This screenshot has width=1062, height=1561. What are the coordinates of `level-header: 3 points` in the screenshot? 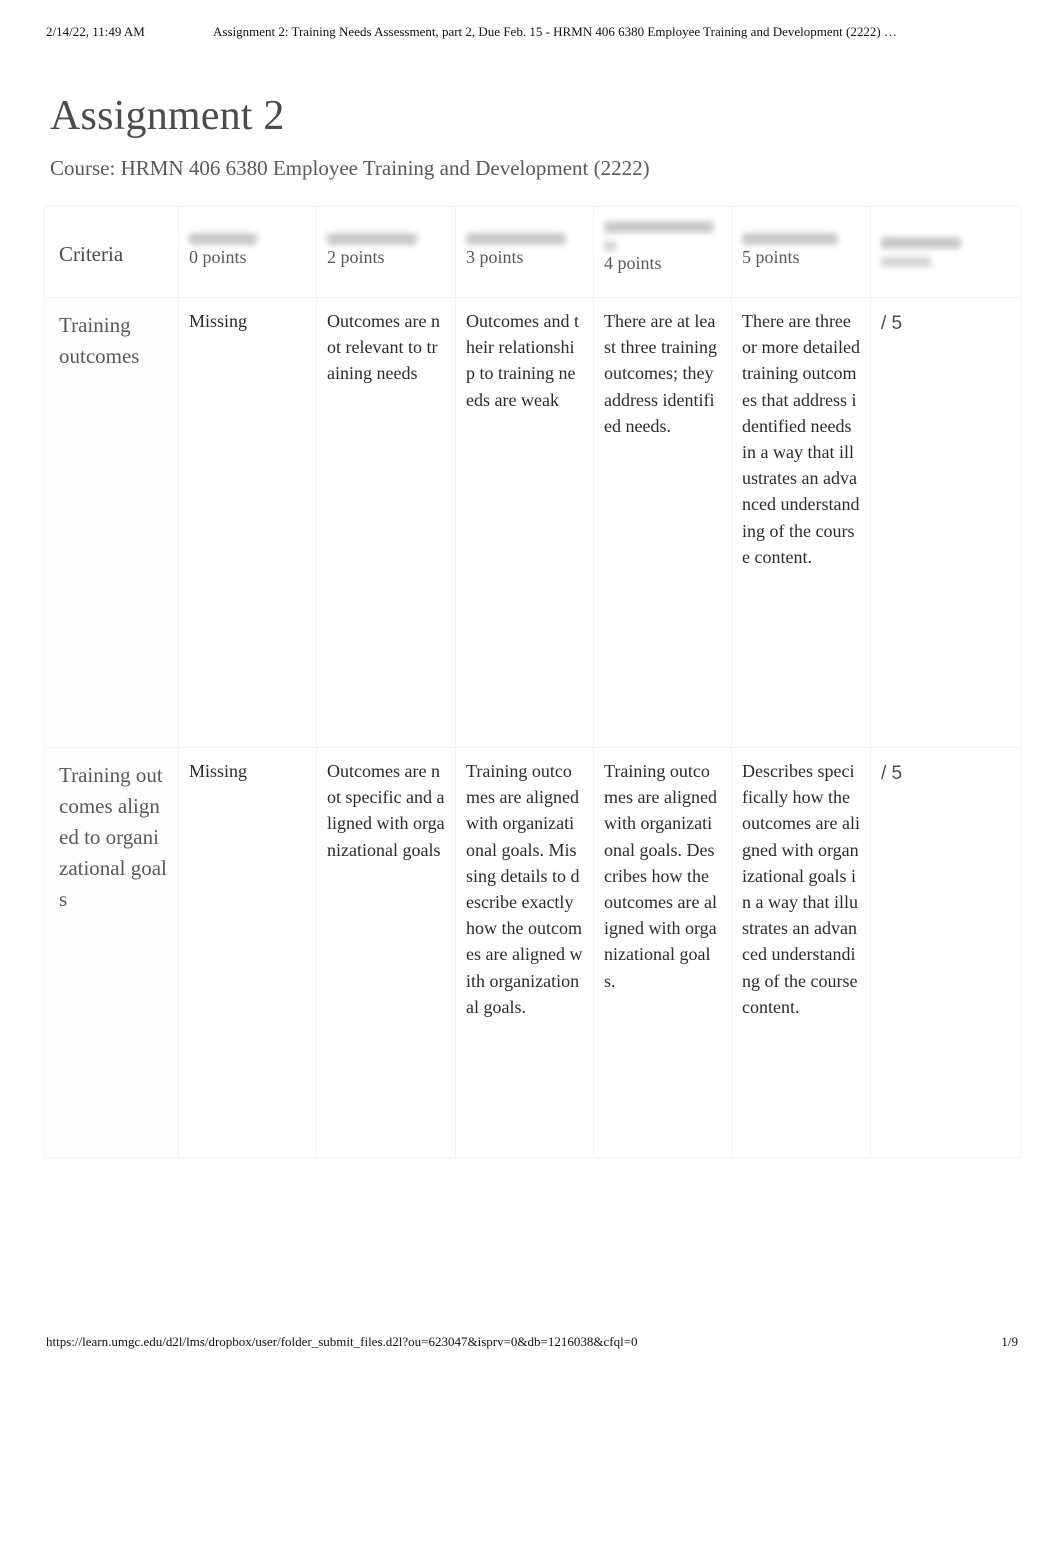 It's located at (524, 252).